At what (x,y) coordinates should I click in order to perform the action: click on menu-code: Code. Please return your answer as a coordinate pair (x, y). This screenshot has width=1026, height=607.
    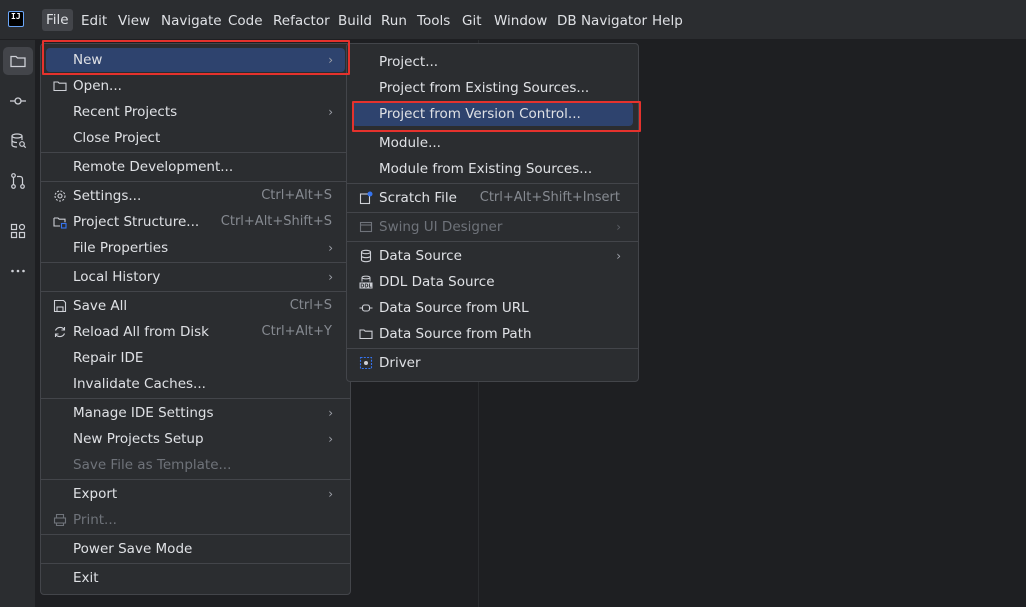
    Looking at the image, I should click on (245, 21).